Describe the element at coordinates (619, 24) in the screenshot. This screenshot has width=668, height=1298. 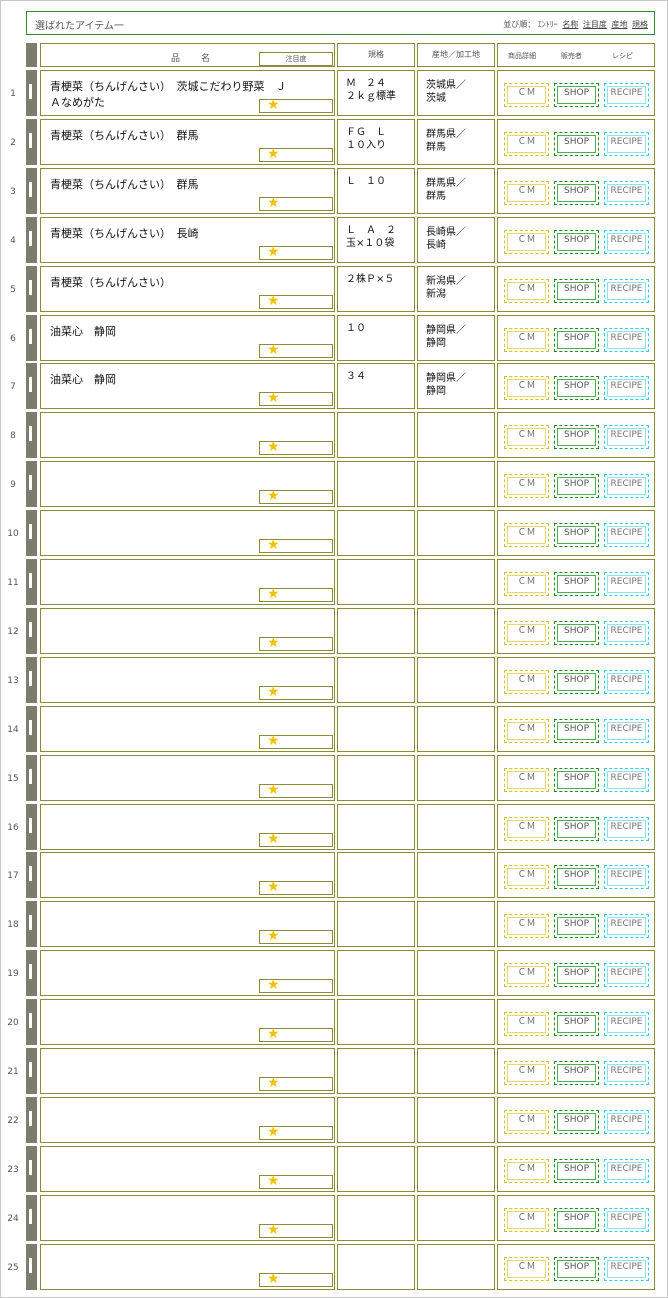
I see `sort-by-origin-link: 産地` at that location.